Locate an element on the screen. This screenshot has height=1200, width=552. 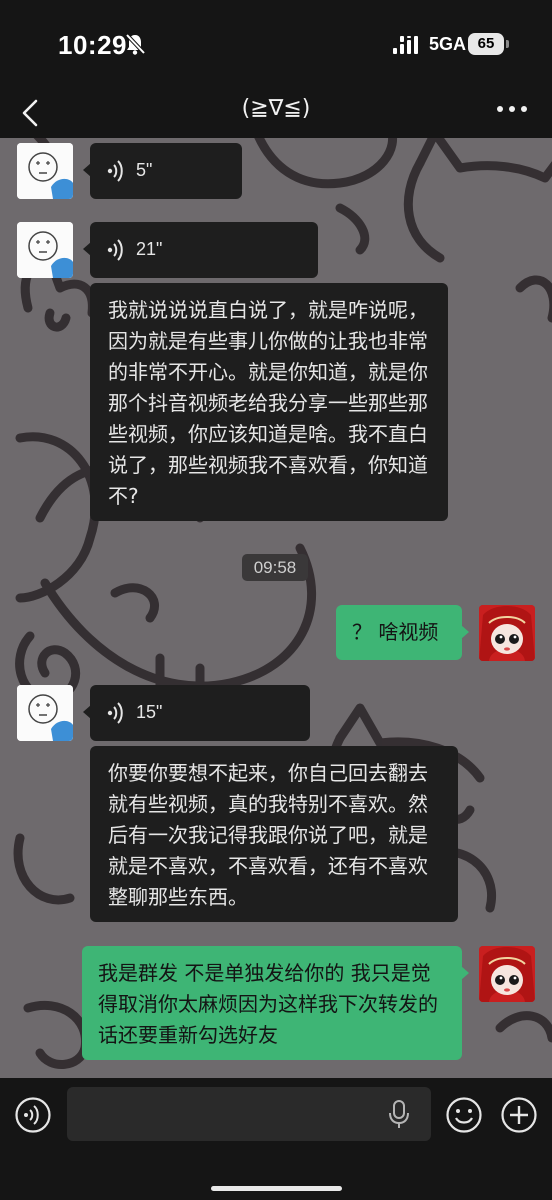
input-bar is located at coordinates (276, 1139).